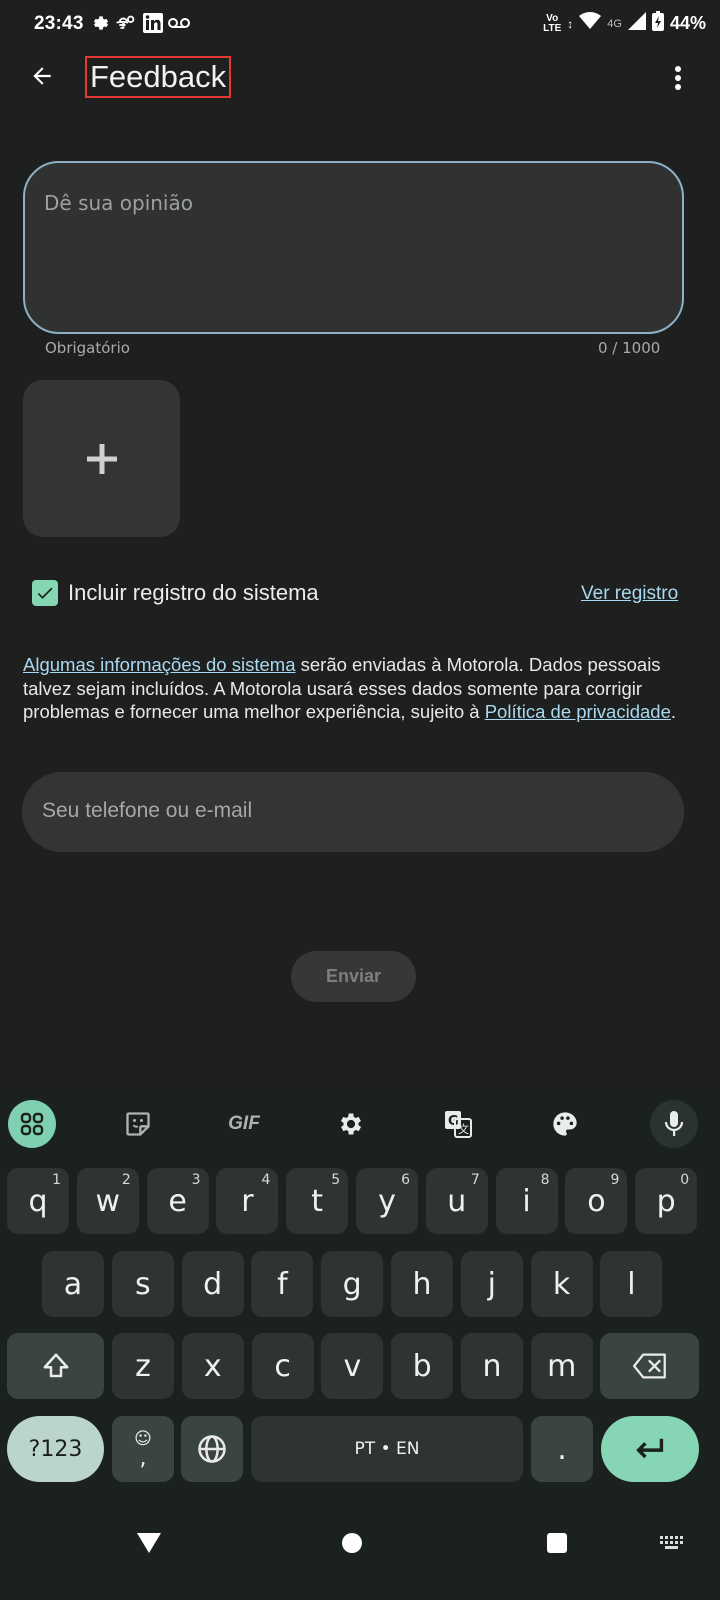 This screenshot has width=720, height=1600. I want to click on key-j: j, so click(491, 1284).